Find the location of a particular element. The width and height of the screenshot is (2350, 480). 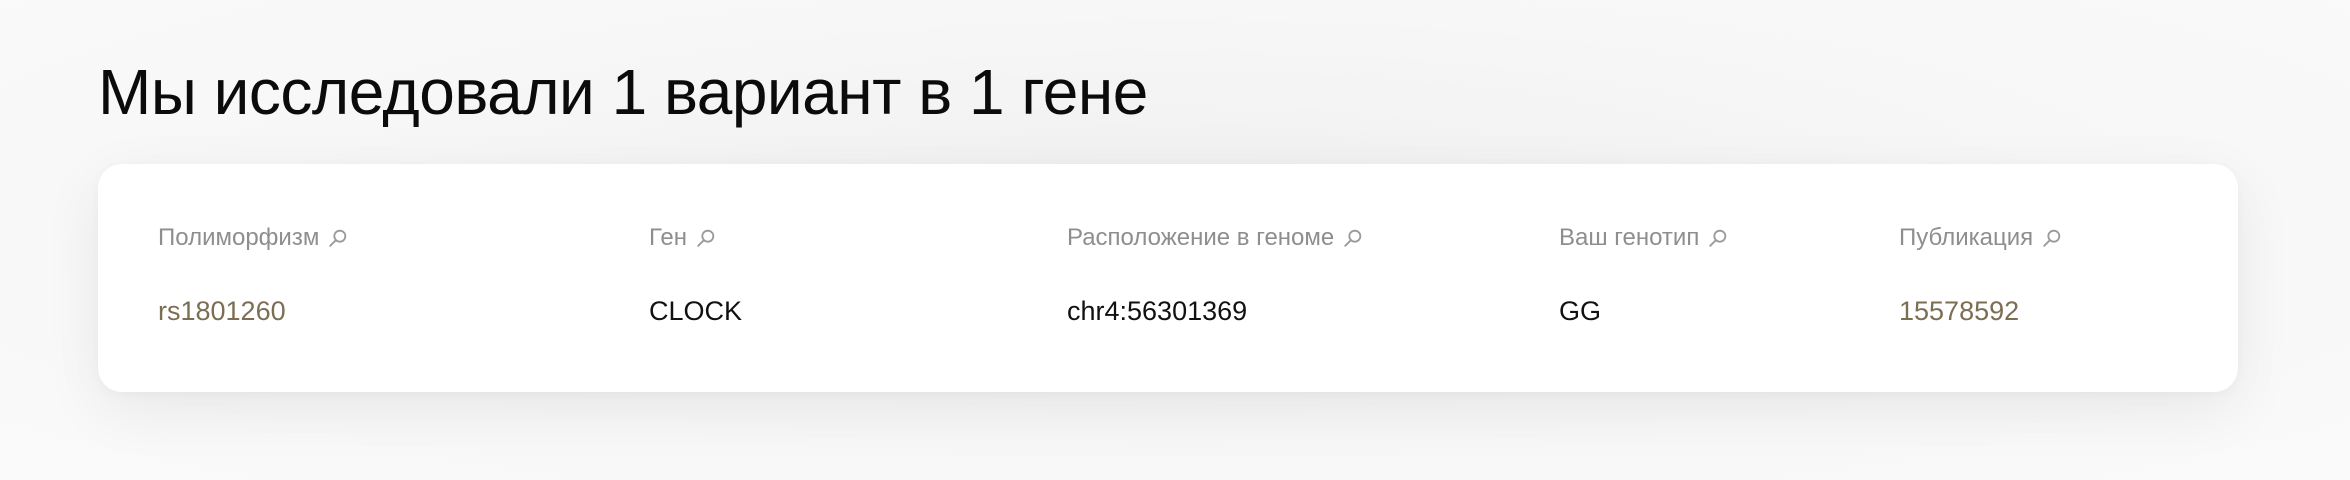

column-header-label: Публикация is located at coordinates (1966, 237).